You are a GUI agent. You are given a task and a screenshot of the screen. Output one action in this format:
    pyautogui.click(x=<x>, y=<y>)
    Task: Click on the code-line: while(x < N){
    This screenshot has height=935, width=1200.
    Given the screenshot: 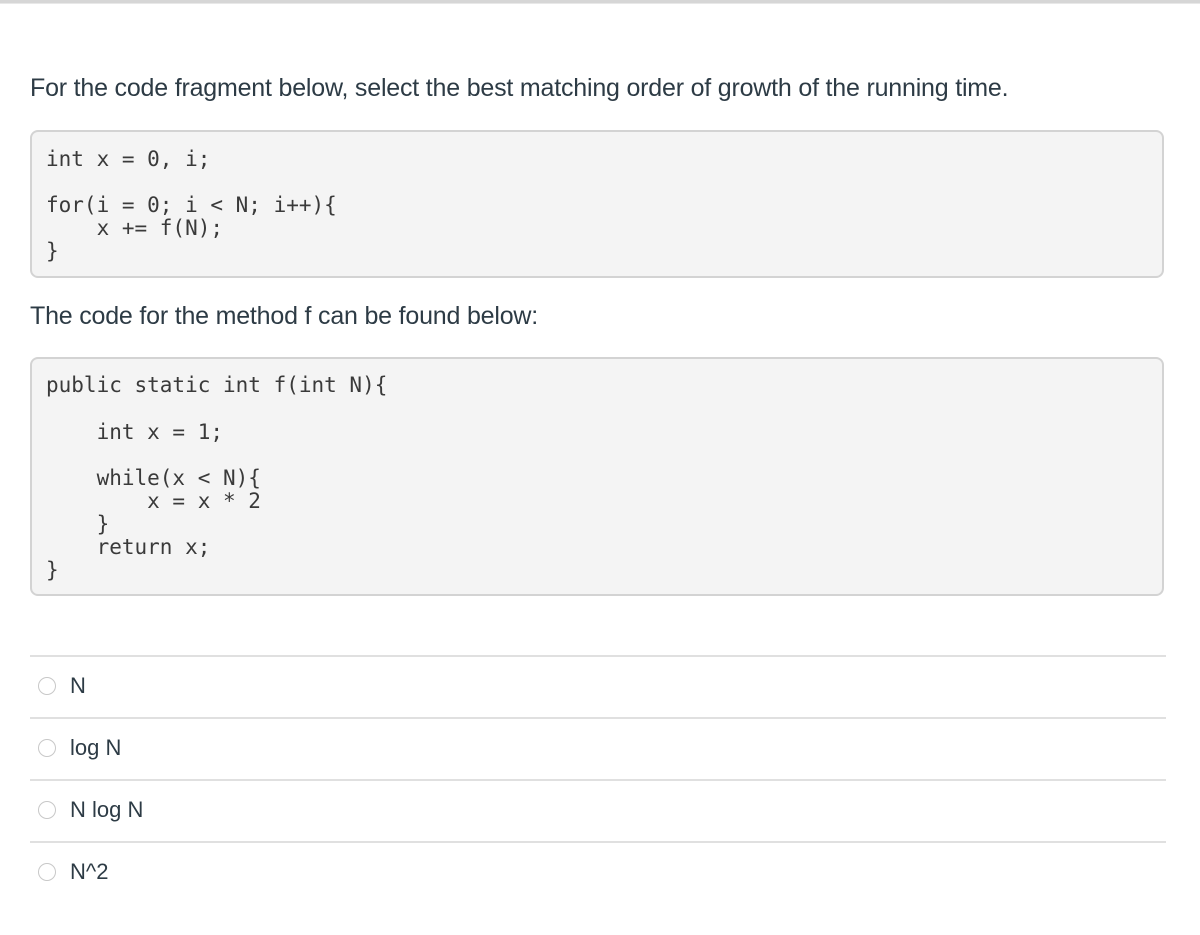 What is the action you would take?
    pyautogui.click(x=153, y=478)
    